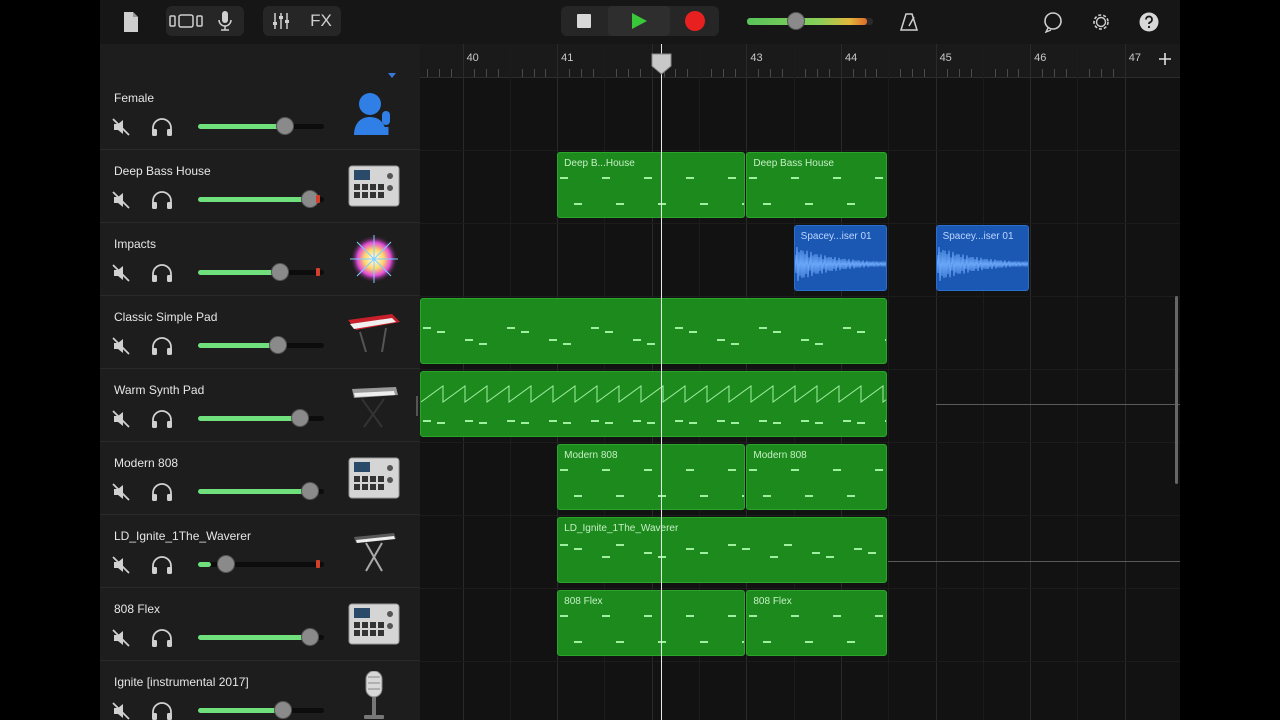 The image size is (1280, 720). What do you see at coordinates (817, 185) in the screenshot?
I see `midi-region: Deep Bass House` at bounding box center [817, 185].